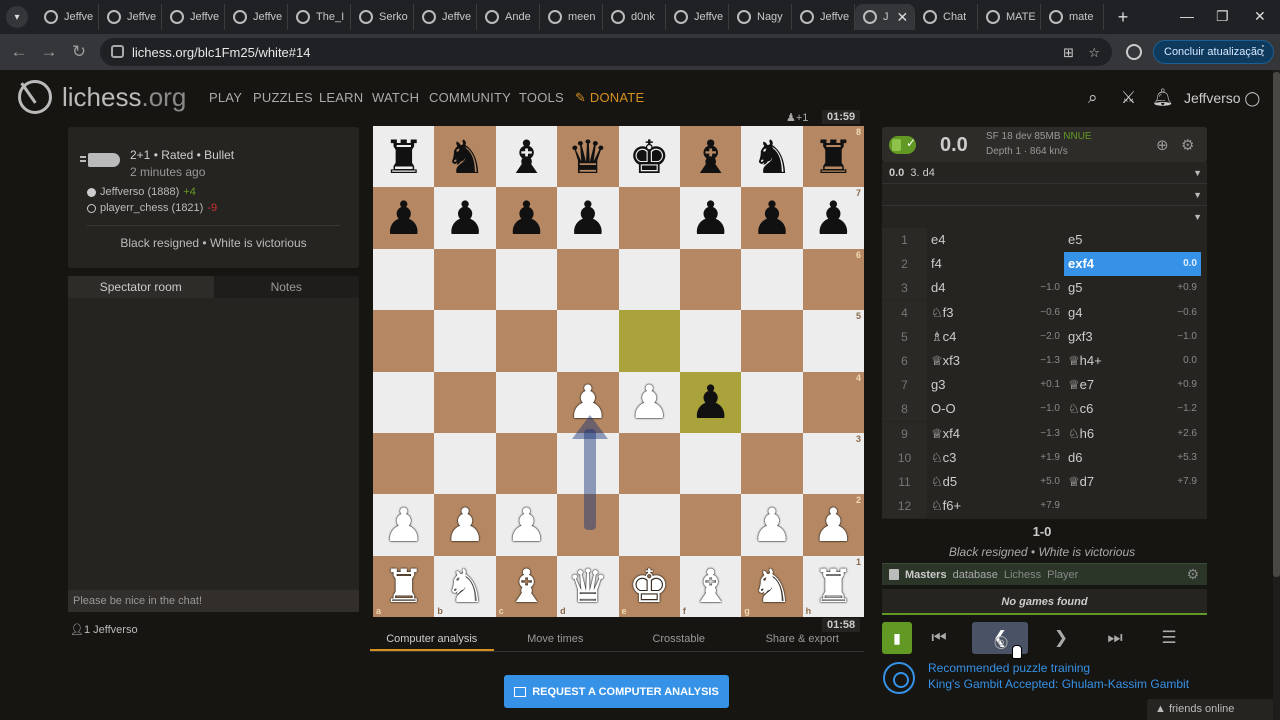 The width and height of the screenshot is (1280, 720). What do you see at coordinates (404, 279) in the screenshot?
I see `square-a6` at bounding box center [404, 279].